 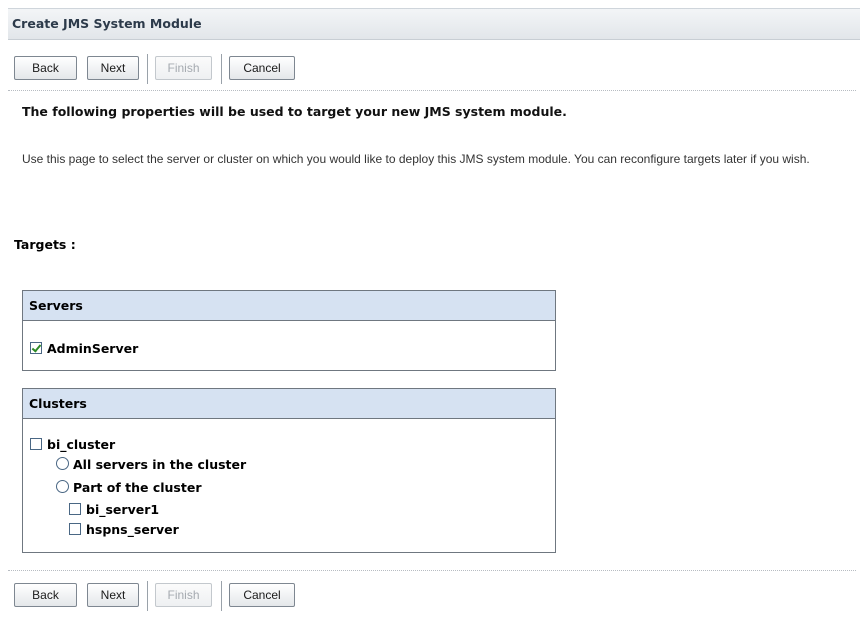 I want to click on bi-cluster-checkbox, so click(x=36, y=444).